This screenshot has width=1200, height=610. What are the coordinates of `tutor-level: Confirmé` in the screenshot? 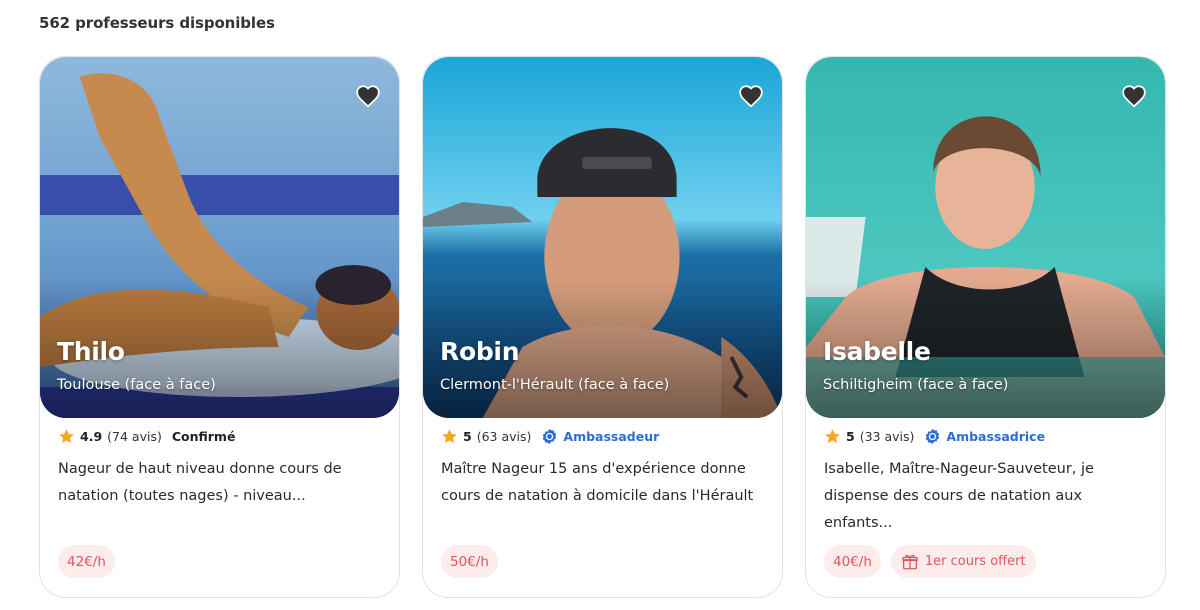 It's located at (203, 436).